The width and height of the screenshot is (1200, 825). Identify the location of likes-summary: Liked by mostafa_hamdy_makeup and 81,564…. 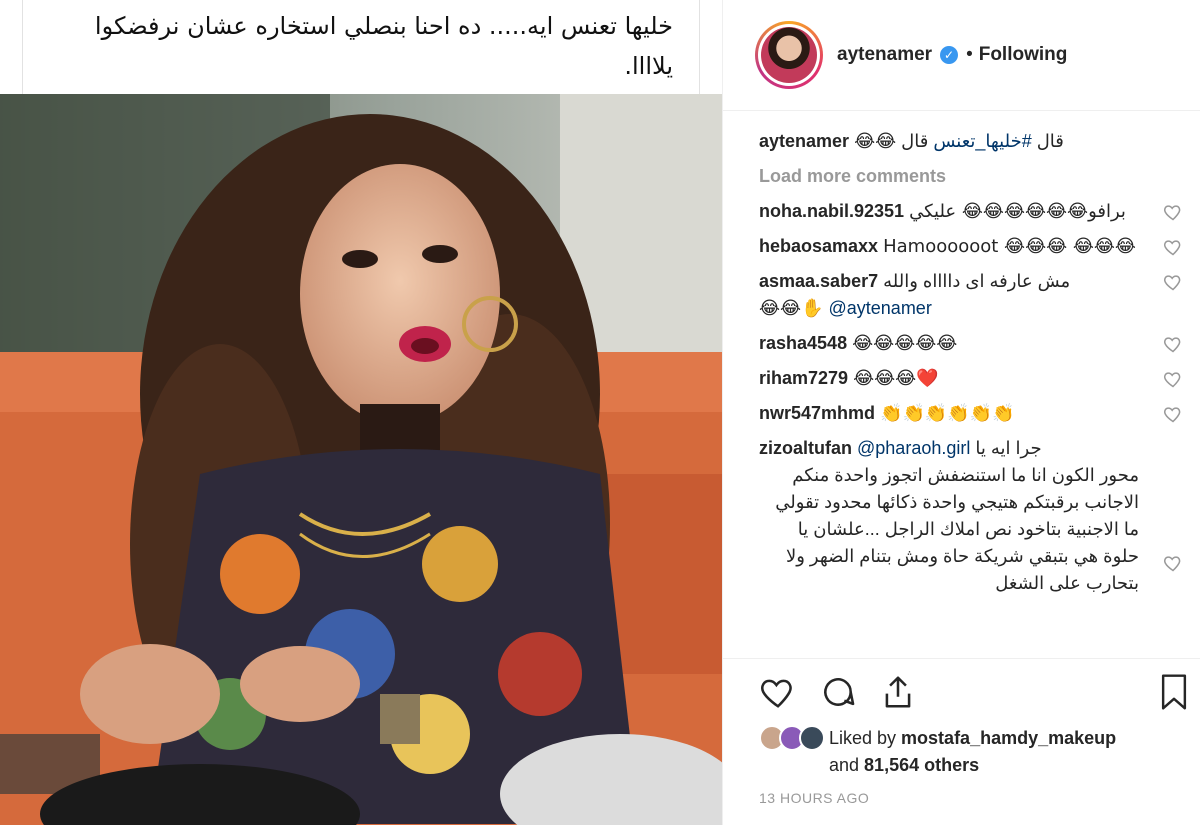
(937, 752).